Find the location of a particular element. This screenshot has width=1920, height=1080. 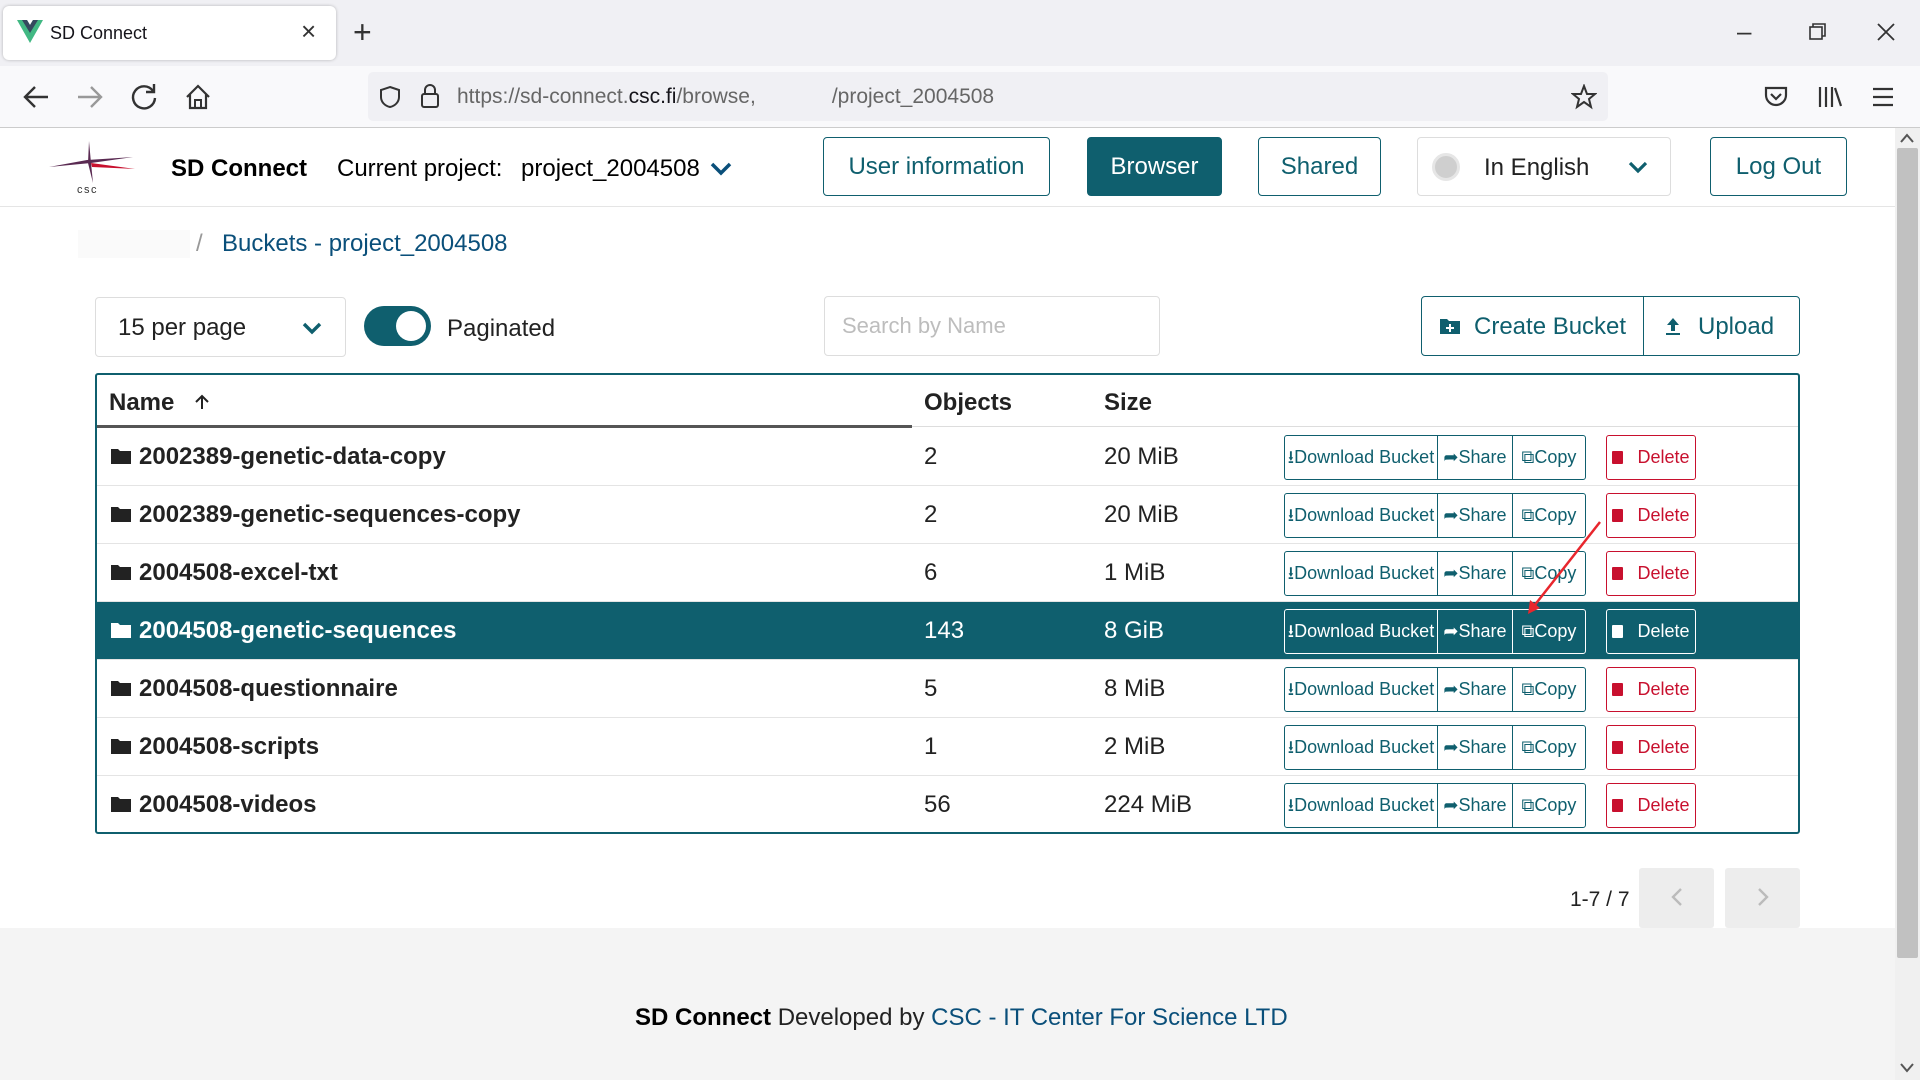

shield-icon is located at coordinates (390, 97).